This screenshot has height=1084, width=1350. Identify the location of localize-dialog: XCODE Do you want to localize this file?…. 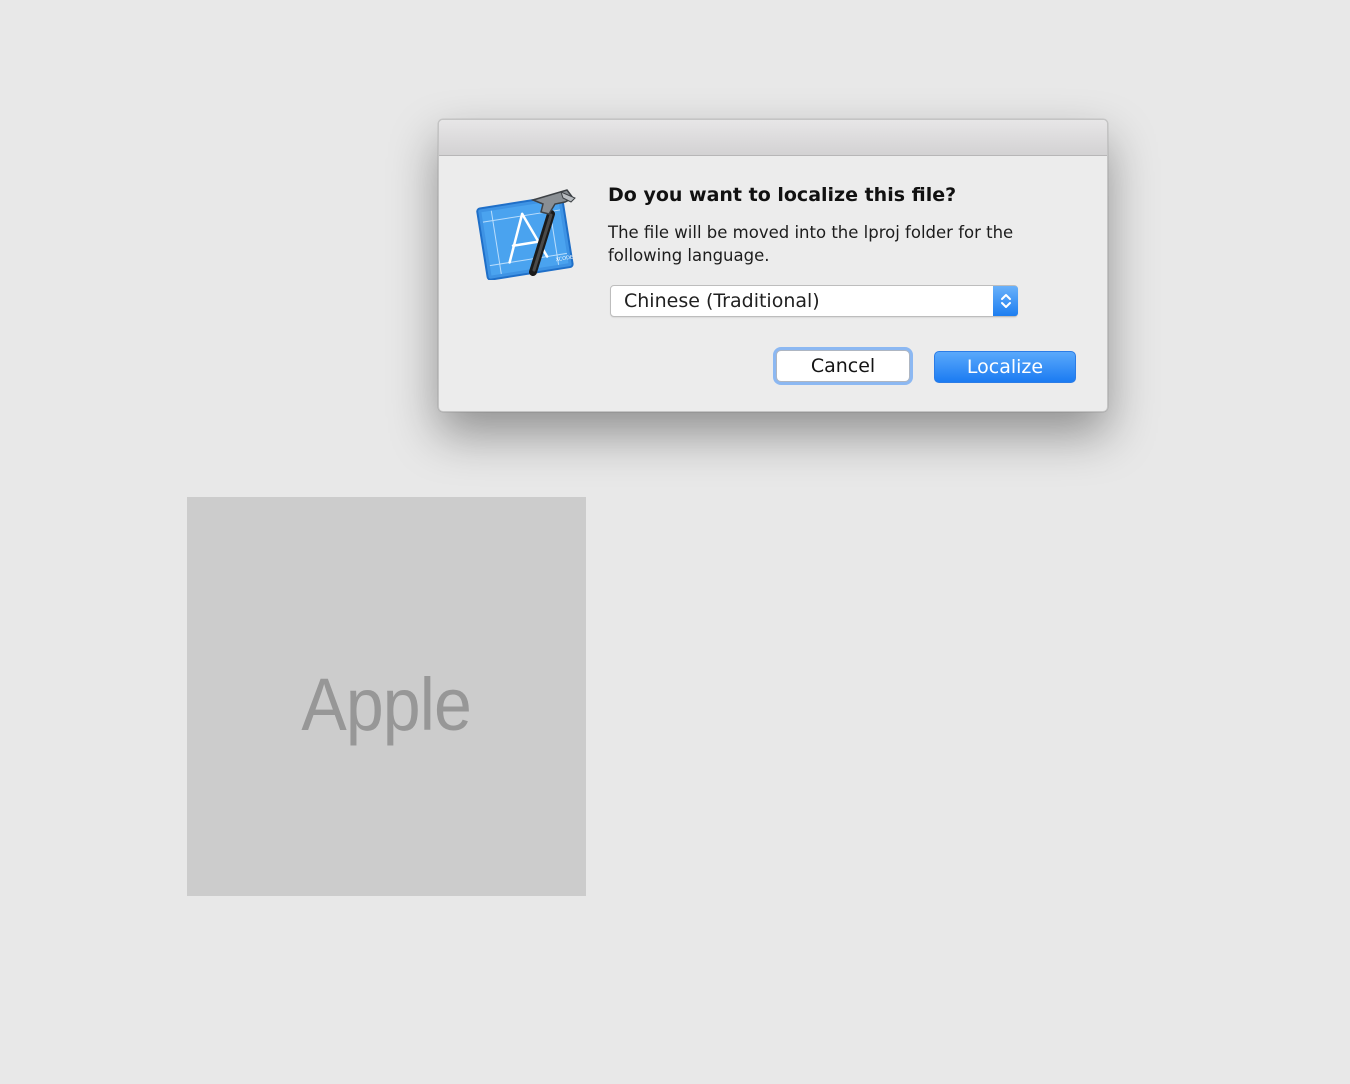
(773, 265).